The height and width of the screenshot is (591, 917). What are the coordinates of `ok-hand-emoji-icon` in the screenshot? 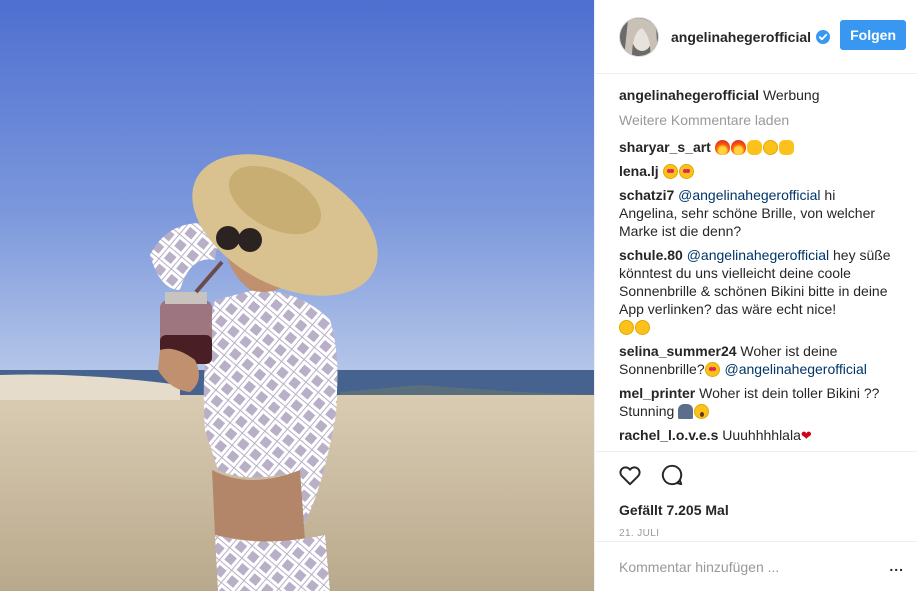 It's located at (754, 147).